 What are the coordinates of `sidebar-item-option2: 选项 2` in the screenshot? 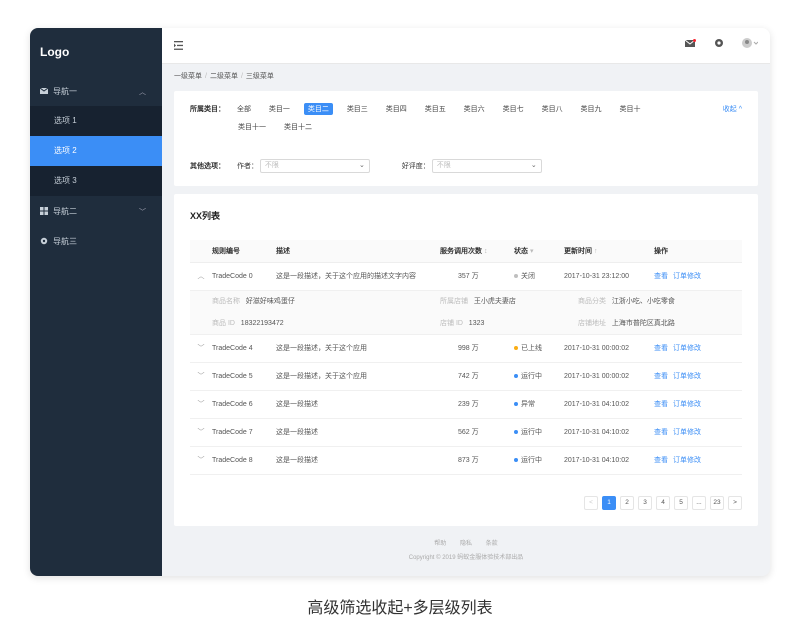 It's located at (96, 151).